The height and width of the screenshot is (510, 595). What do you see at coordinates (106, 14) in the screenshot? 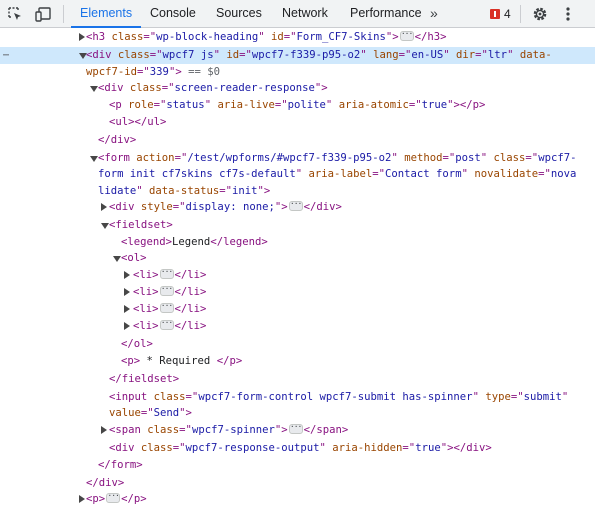
I see `tab-elements: Elements` at bounding box center [106, 14].